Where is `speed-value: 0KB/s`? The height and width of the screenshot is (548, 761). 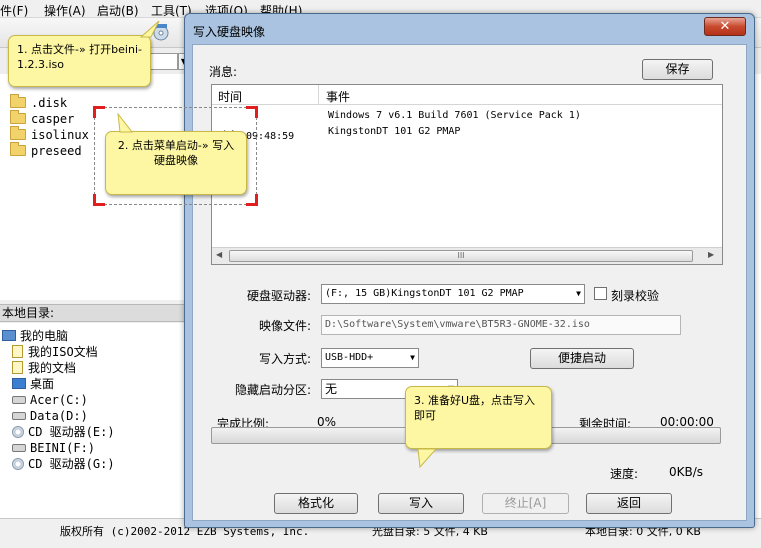
speed-value: 0KB/s is located at coordinates (686, 472).